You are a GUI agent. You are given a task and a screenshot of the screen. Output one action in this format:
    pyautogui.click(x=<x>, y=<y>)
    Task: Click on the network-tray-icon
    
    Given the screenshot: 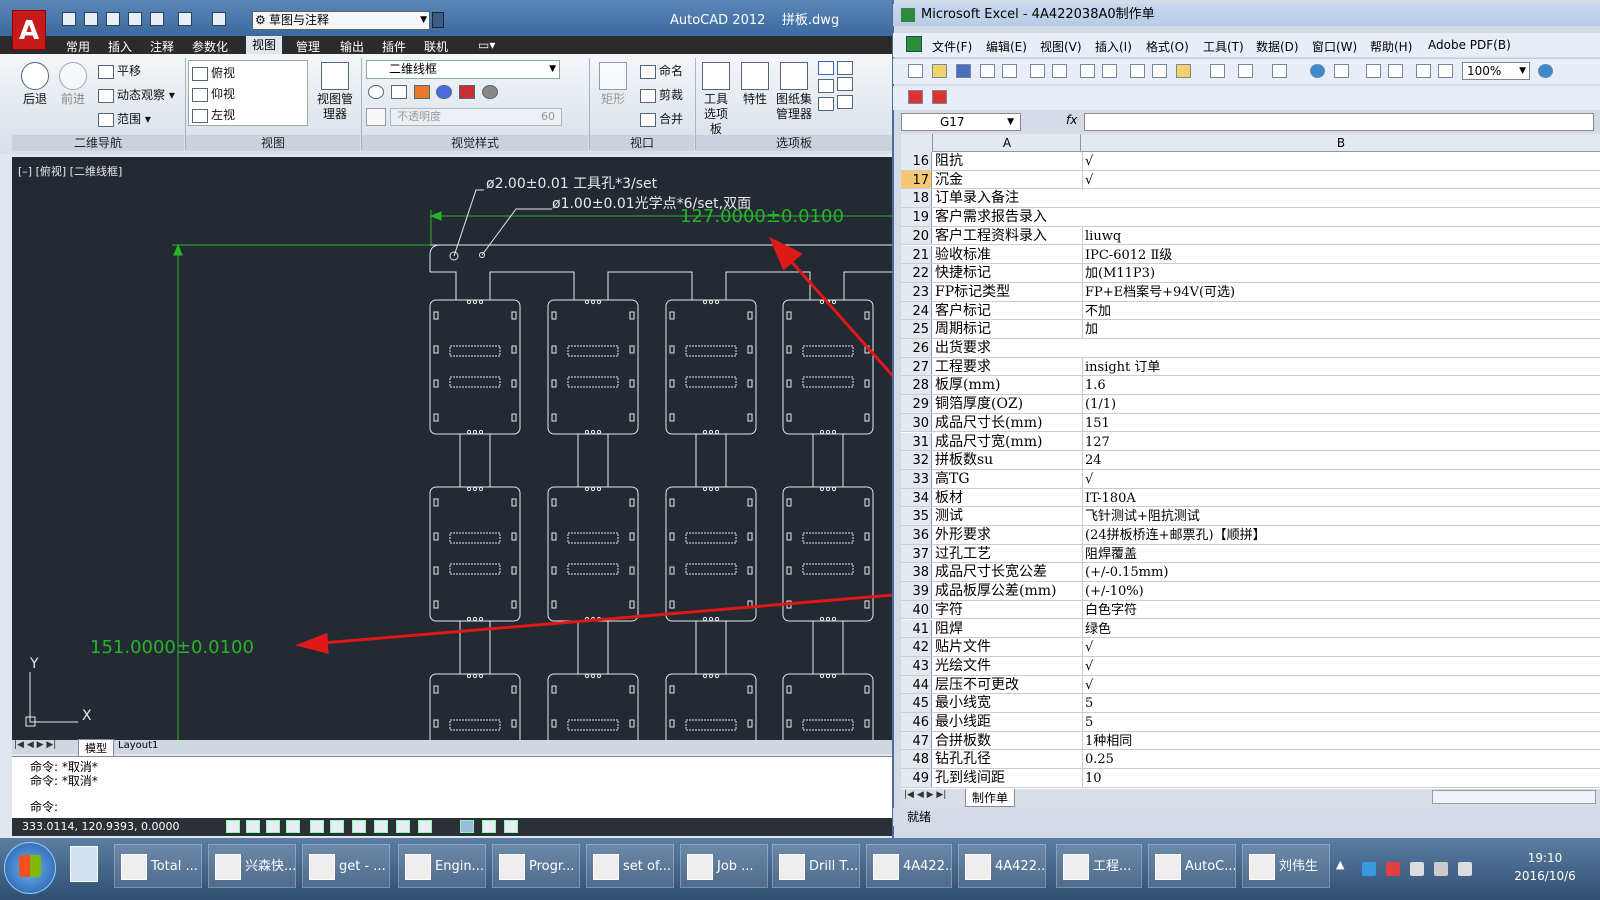 What is the action you would take?
    pyautogui.click(x=1369, y=869)
    